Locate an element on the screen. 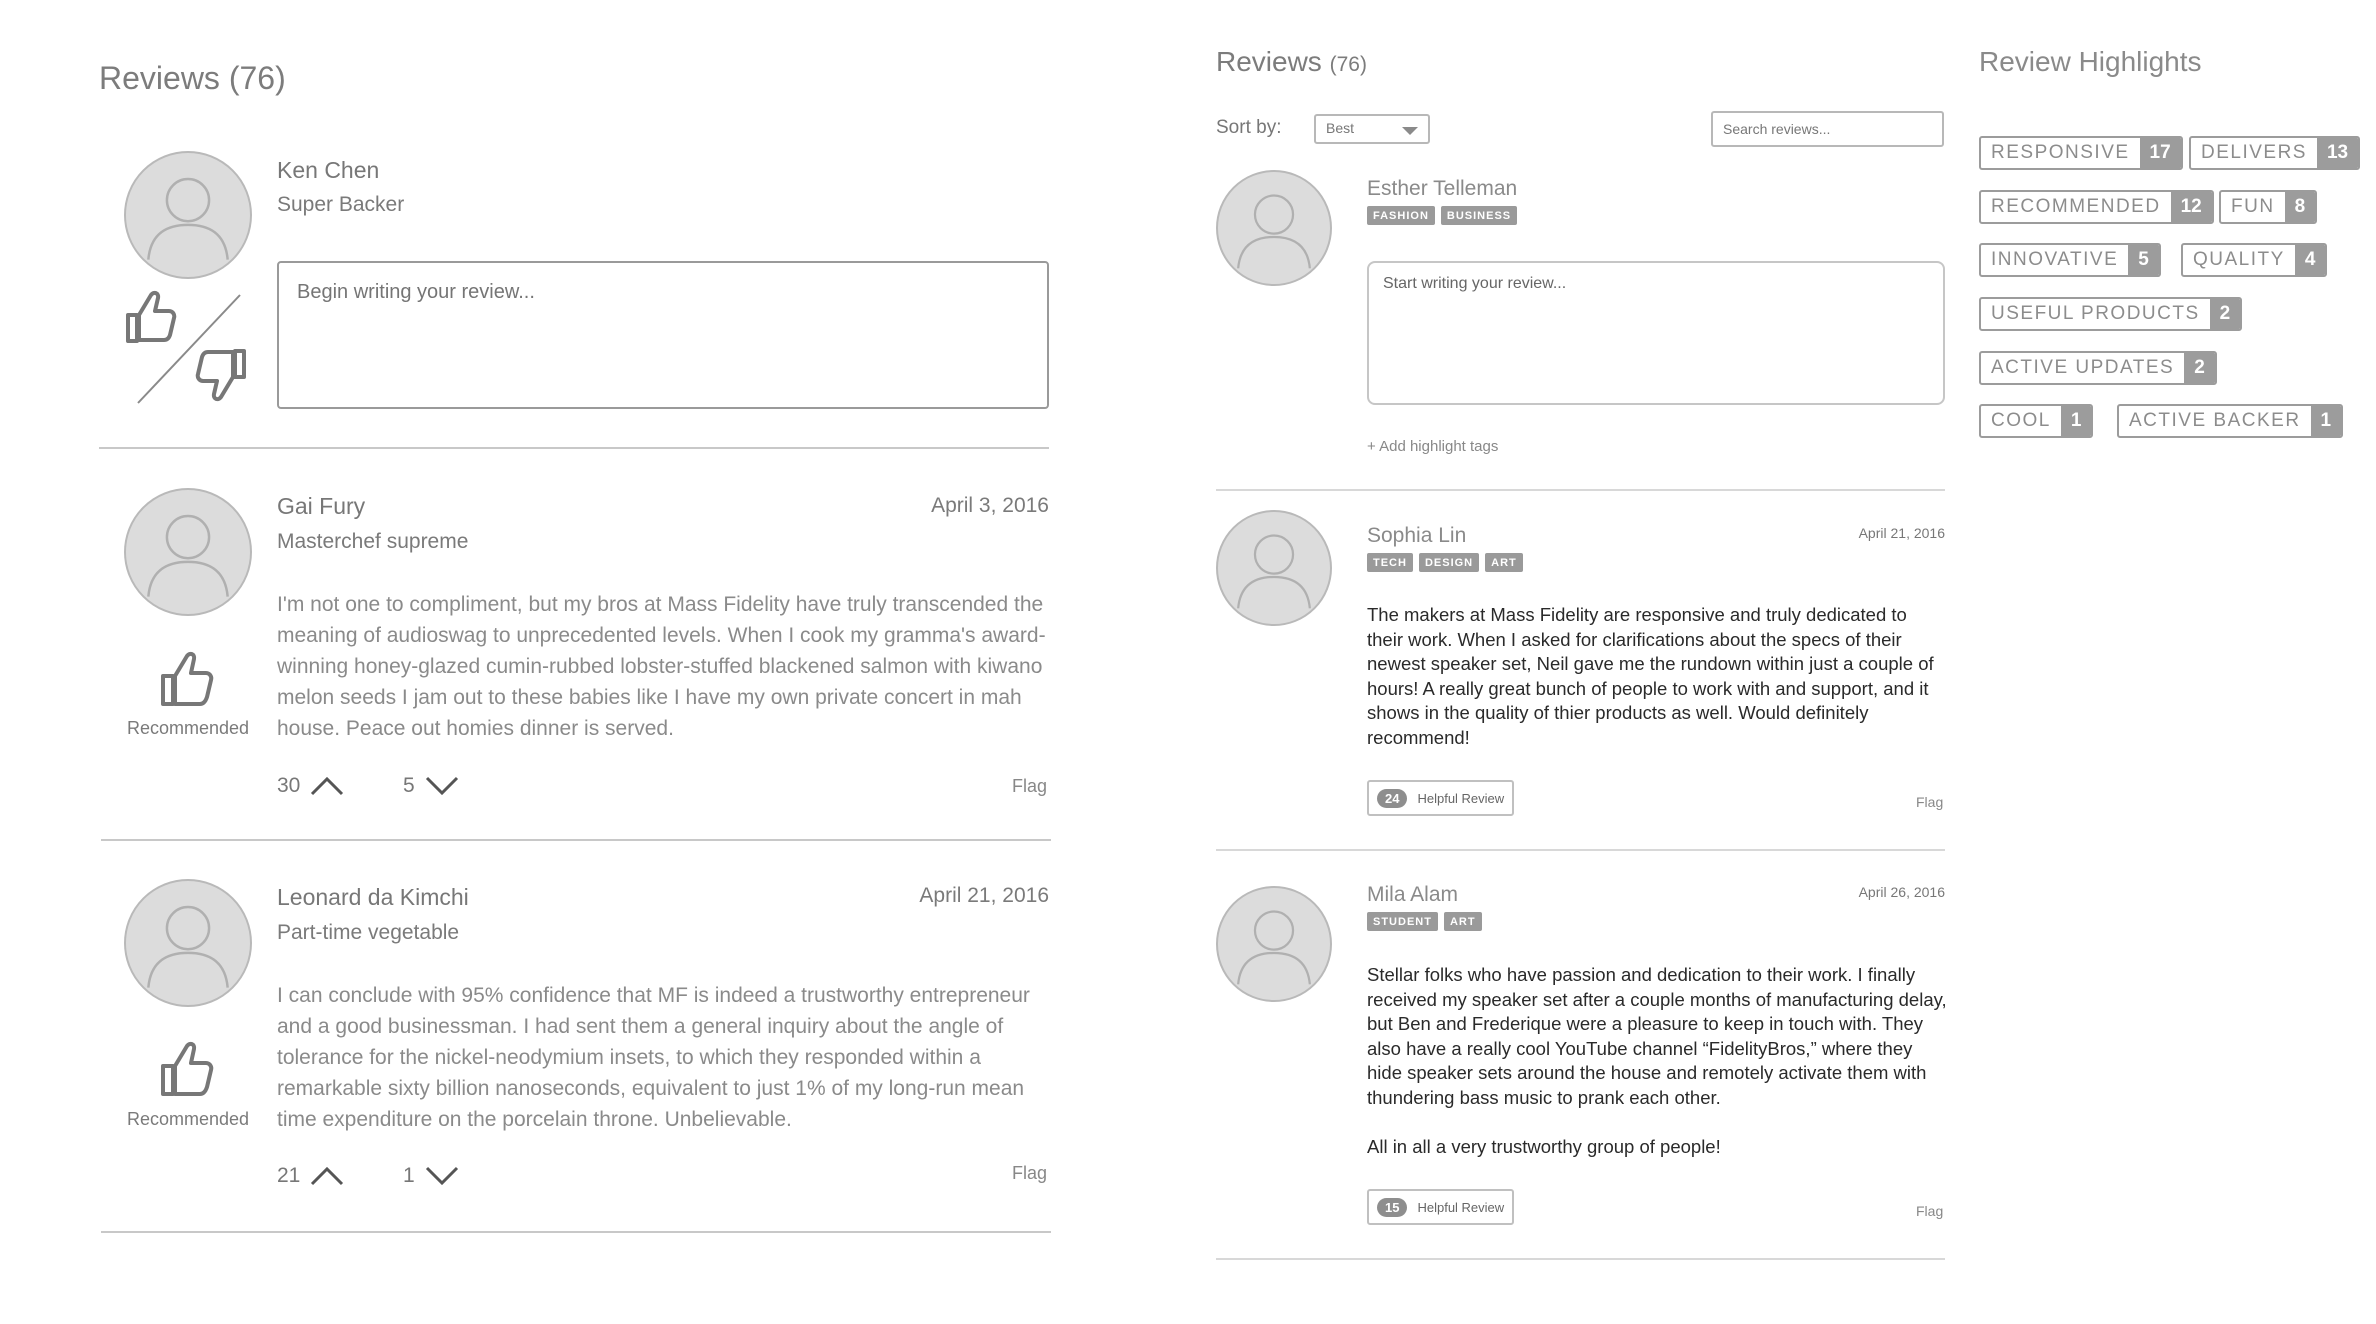 This screenshot has width=2376, height=1324. user-tags: STUDENT ART is located at coordinates (1424, 921).